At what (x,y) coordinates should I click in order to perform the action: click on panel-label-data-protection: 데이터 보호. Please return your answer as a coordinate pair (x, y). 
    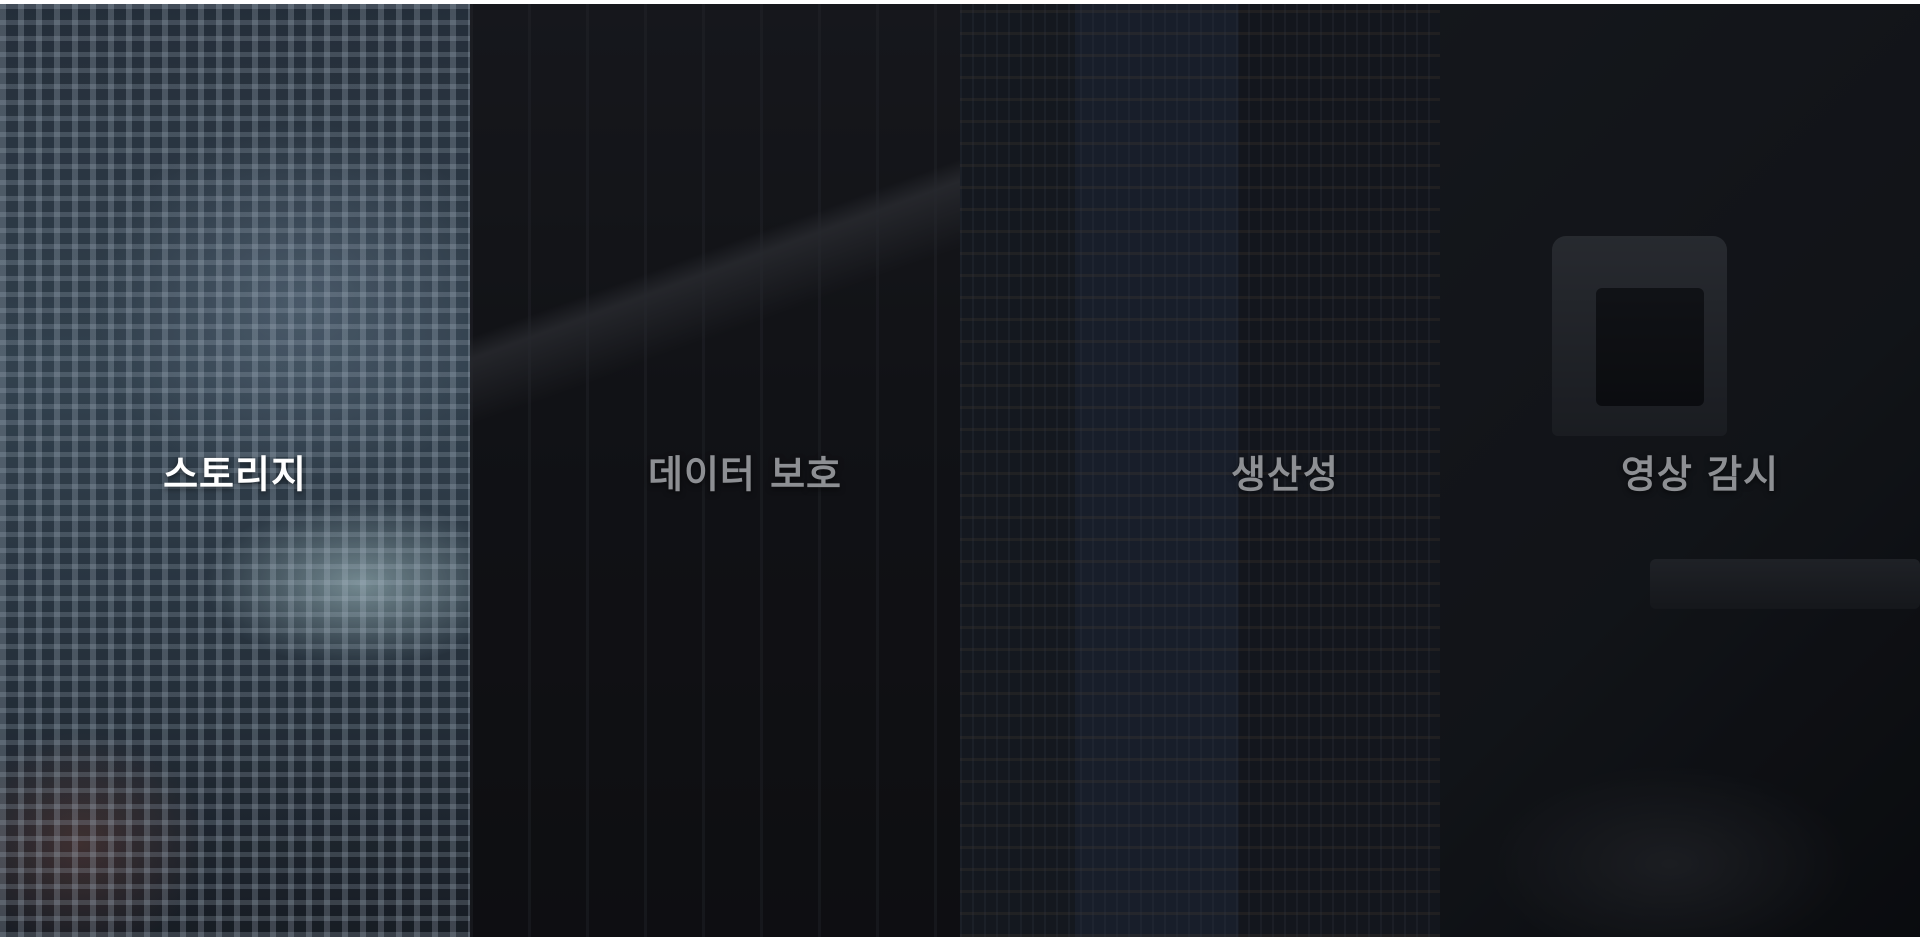
    Looking at the image, I should click on (745, 474).